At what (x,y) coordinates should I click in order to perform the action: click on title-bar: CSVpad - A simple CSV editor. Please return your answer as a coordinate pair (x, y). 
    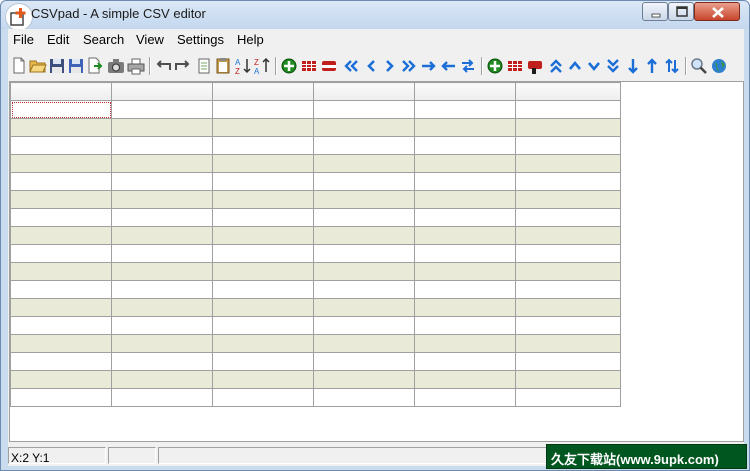
    Looking at the image, I should click on (375, 16).